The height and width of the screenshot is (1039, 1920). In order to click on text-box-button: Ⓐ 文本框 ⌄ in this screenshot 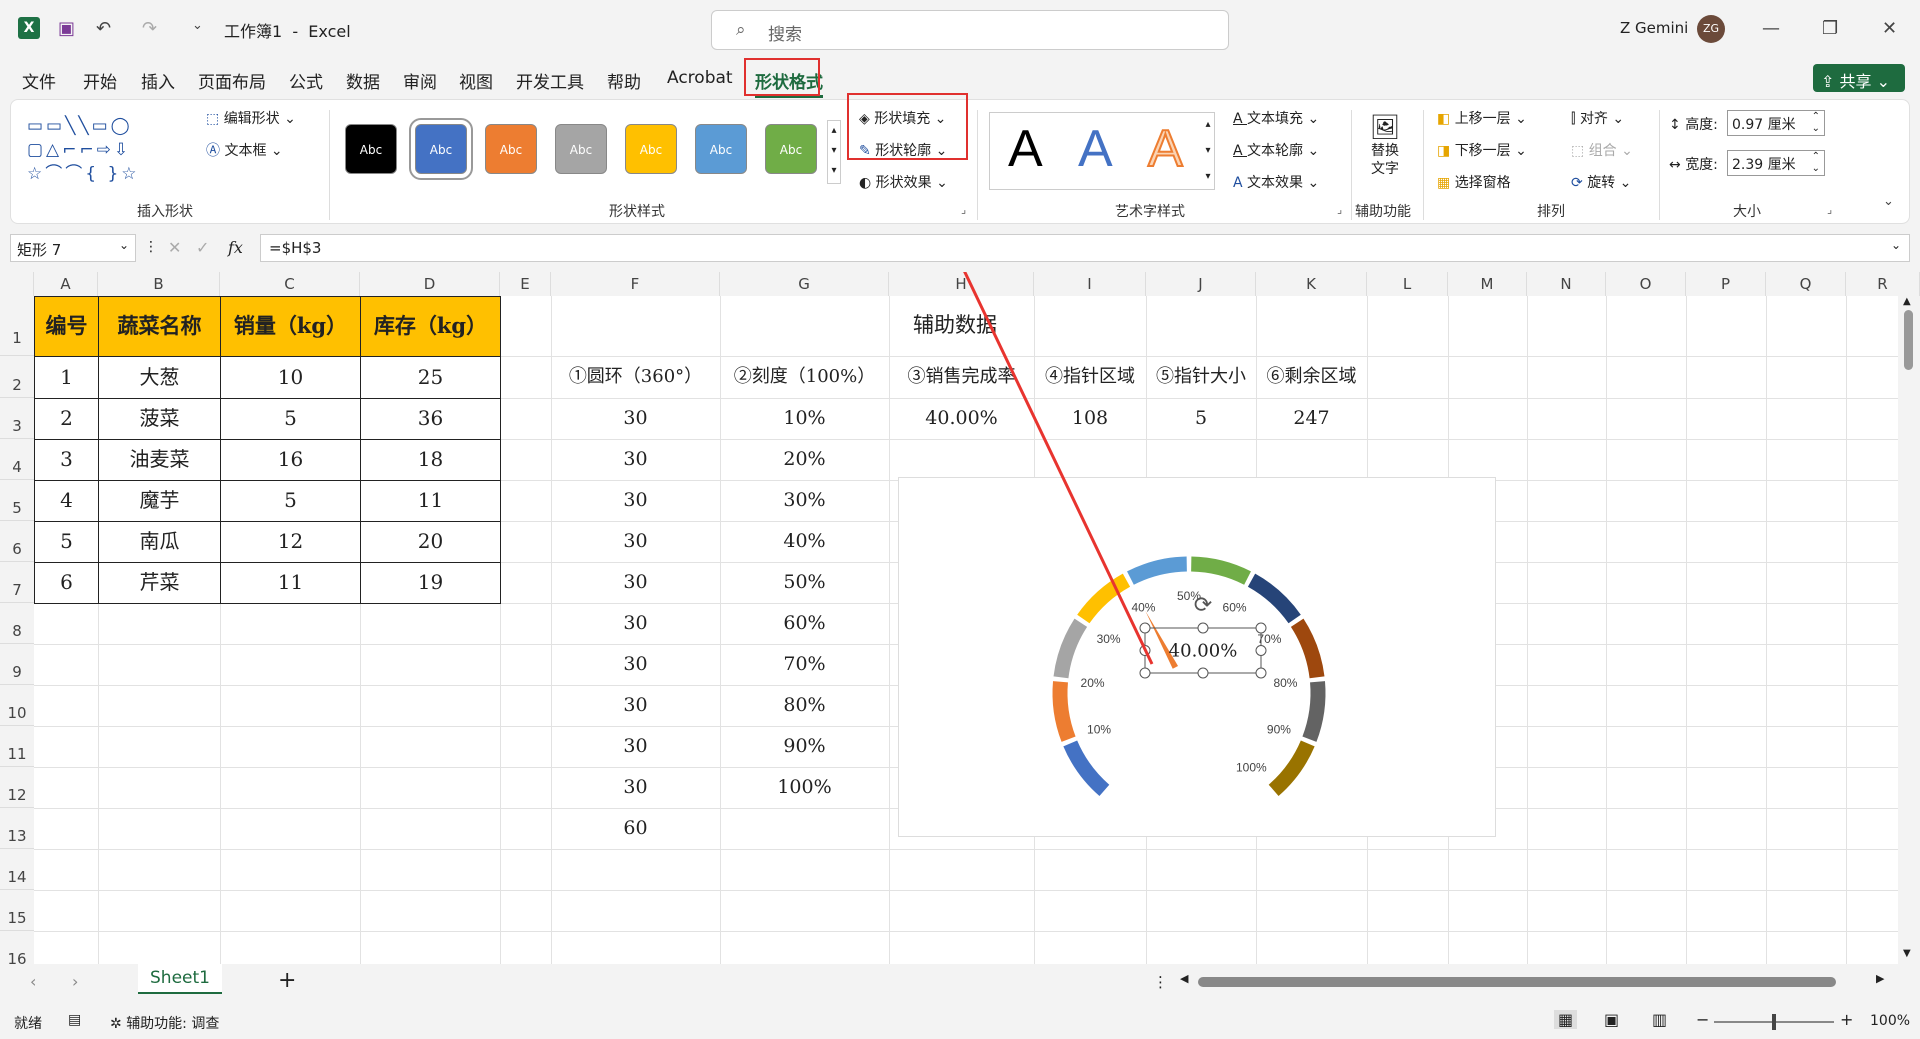, I will do `click(244, 150)`.